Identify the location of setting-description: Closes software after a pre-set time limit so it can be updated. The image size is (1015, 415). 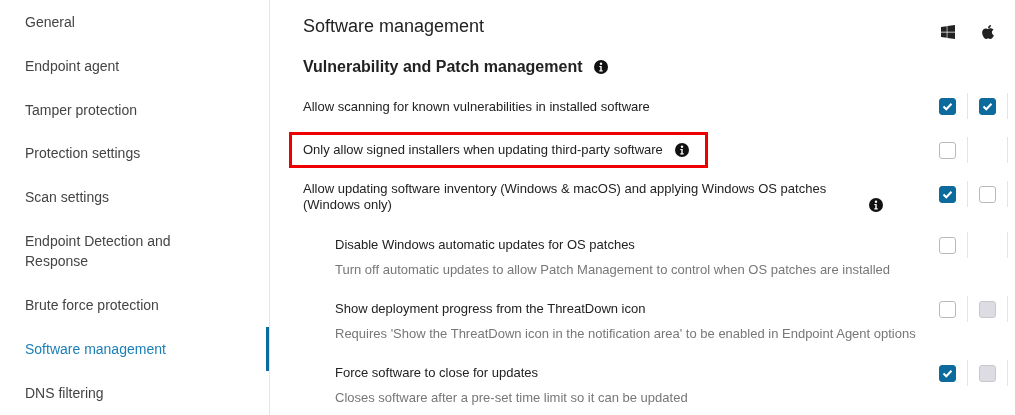
(512, 398).